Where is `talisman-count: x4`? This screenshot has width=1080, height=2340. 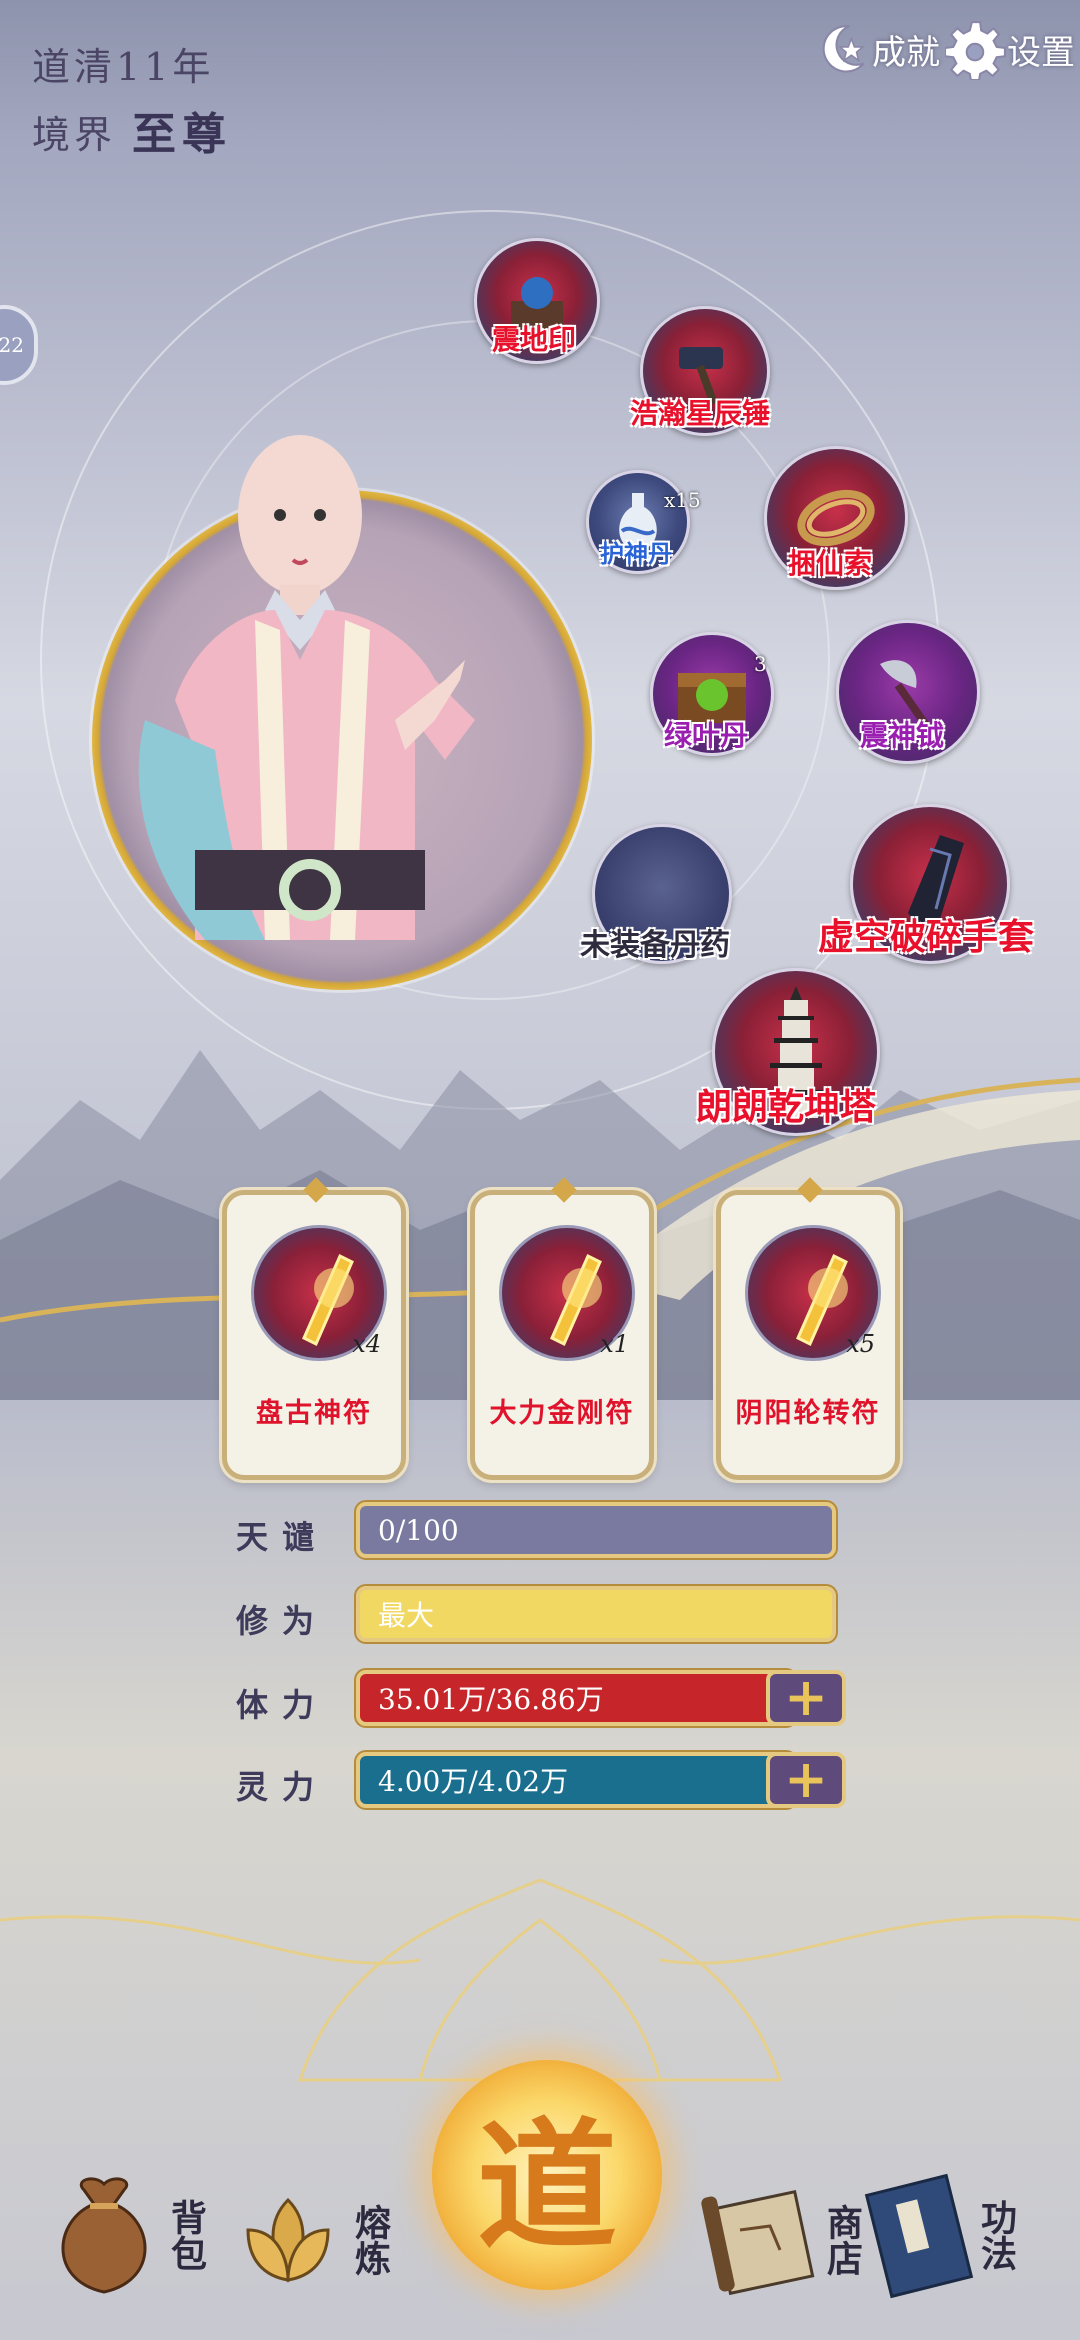 talisman-count: x4 is located at coordinates (366, 1344).